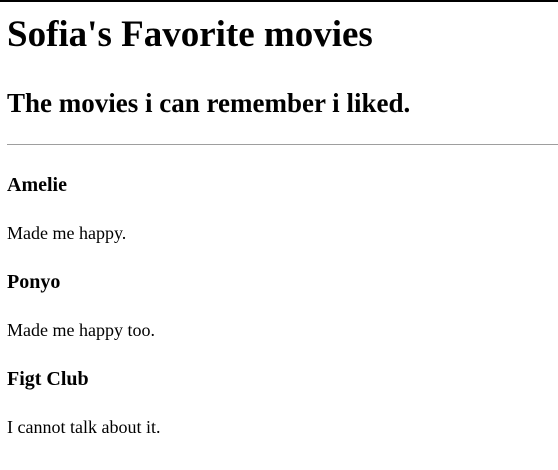  What do you see at coordinates (67, 233) in the screenshot?
I see `movie-description-amelie: Made me happy.` at bounding box center [67, 233].